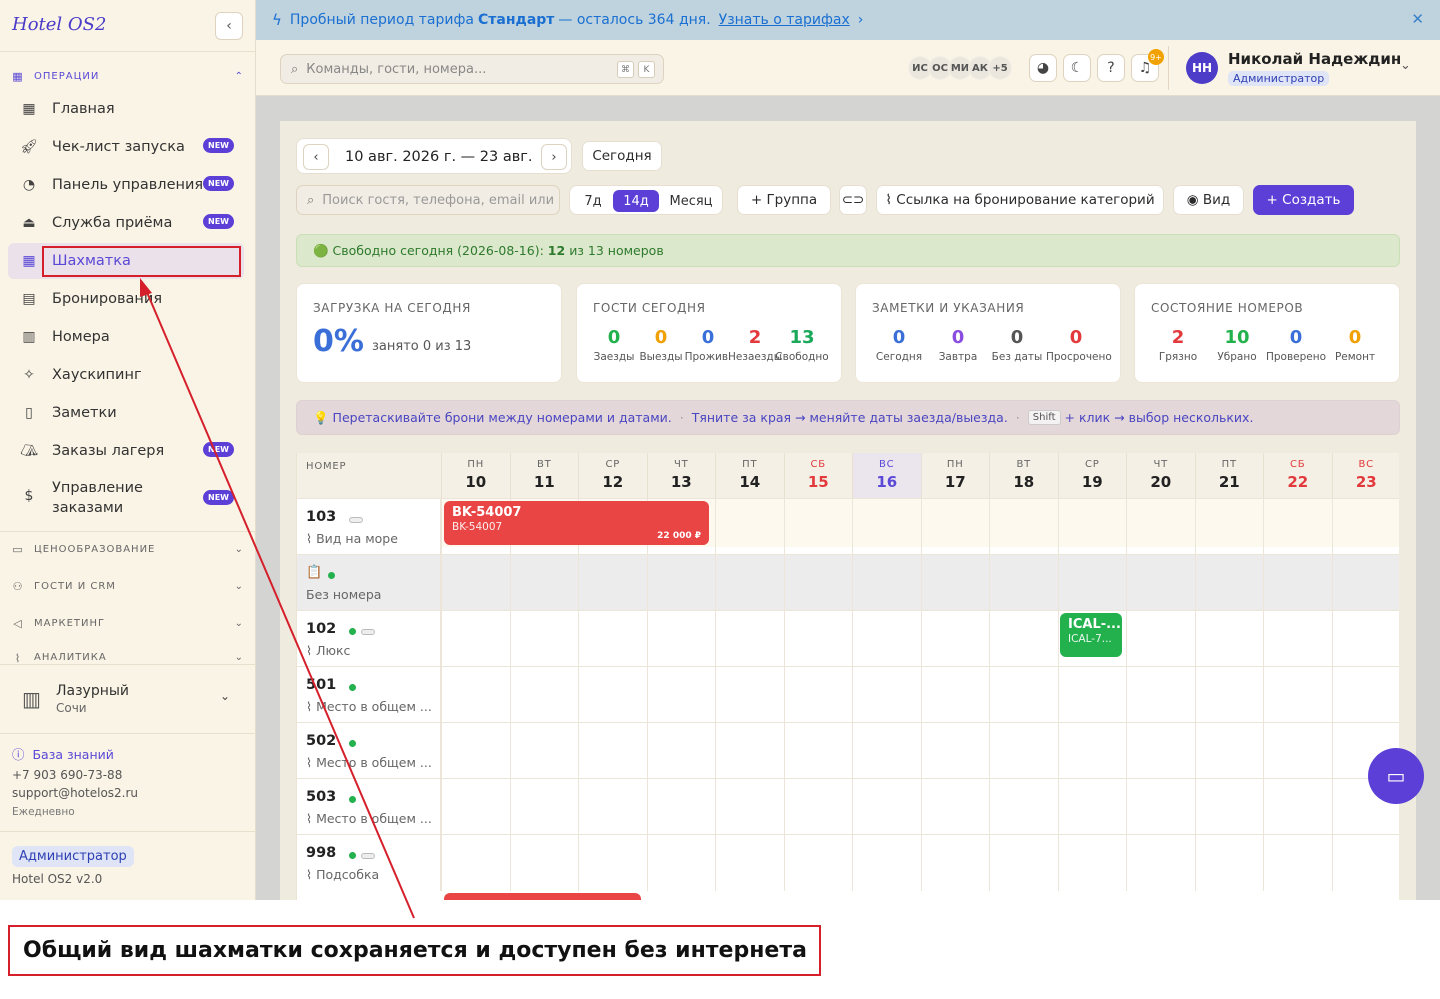 This screenshot has width=1440, height=999. Describe the element at coordinates (1020, 200) in the screenshot. I see `category-booking-link-button: ⌇ Ссылка на бронирование категорий` at that location.